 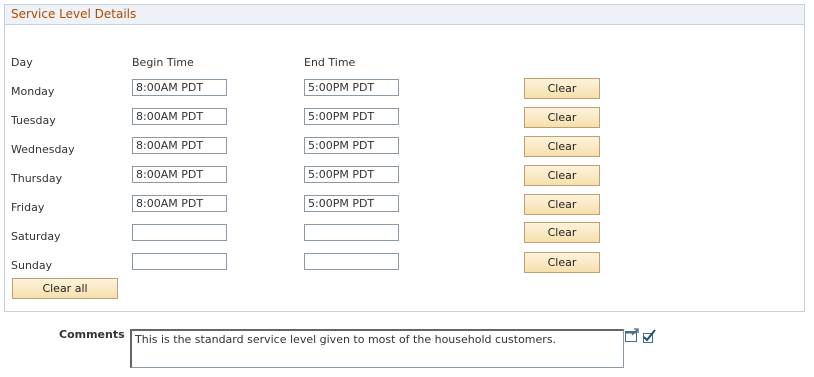 What do you see at coordinates (179, 232) in the screenshot?
I see `begin-time-input-saturday` at bounding box center [179, 232].